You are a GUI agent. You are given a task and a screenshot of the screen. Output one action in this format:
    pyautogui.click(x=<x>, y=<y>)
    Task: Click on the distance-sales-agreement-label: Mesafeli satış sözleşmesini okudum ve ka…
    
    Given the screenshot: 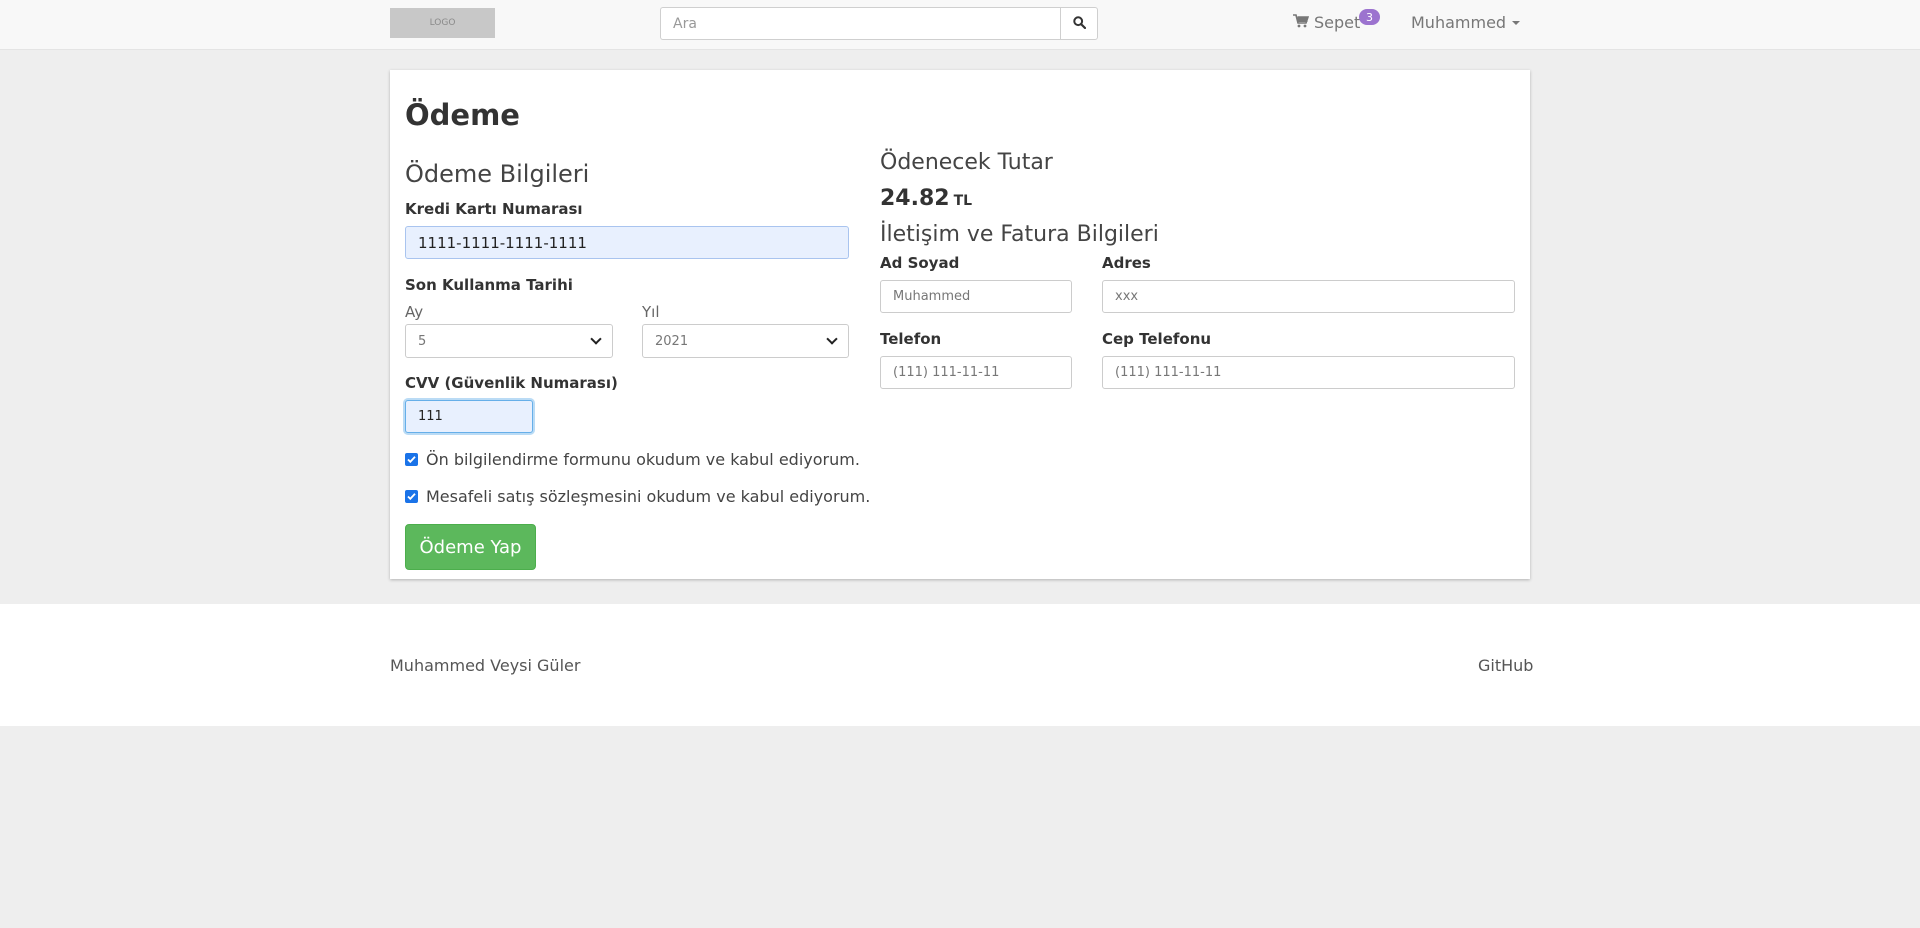 What is the action you would take?
    pyautogui.click(x=648, y=496)
    